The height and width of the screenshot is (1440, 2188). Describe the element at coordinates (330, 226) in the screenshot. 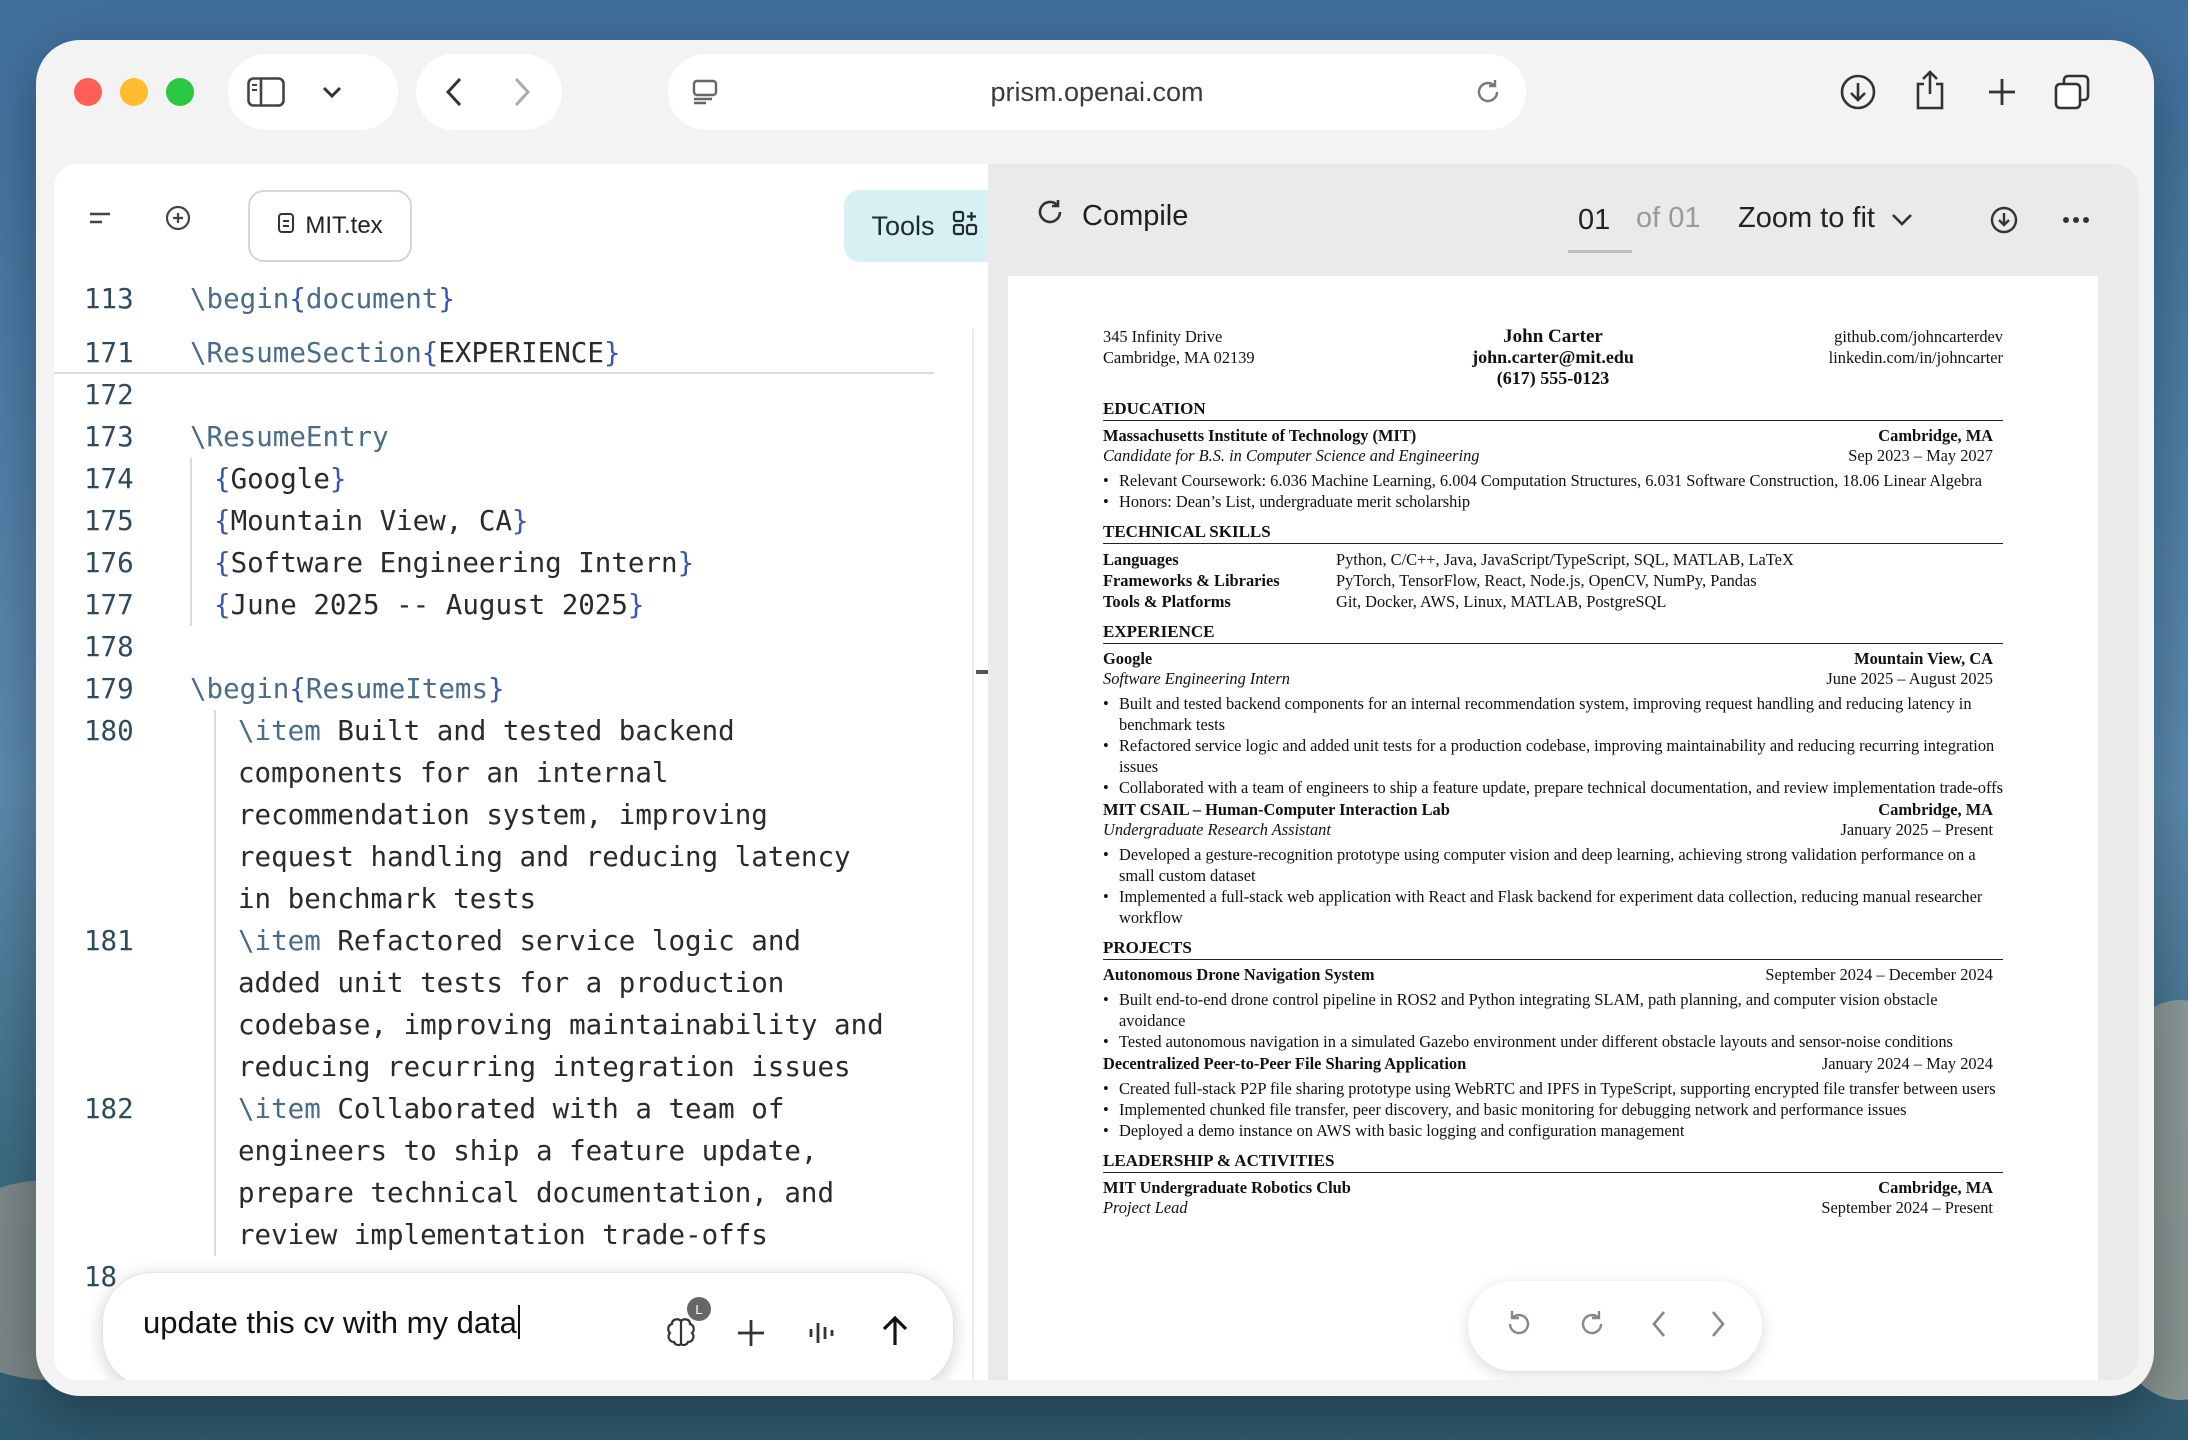

I see `file-tab: MIT.tex` at that location.